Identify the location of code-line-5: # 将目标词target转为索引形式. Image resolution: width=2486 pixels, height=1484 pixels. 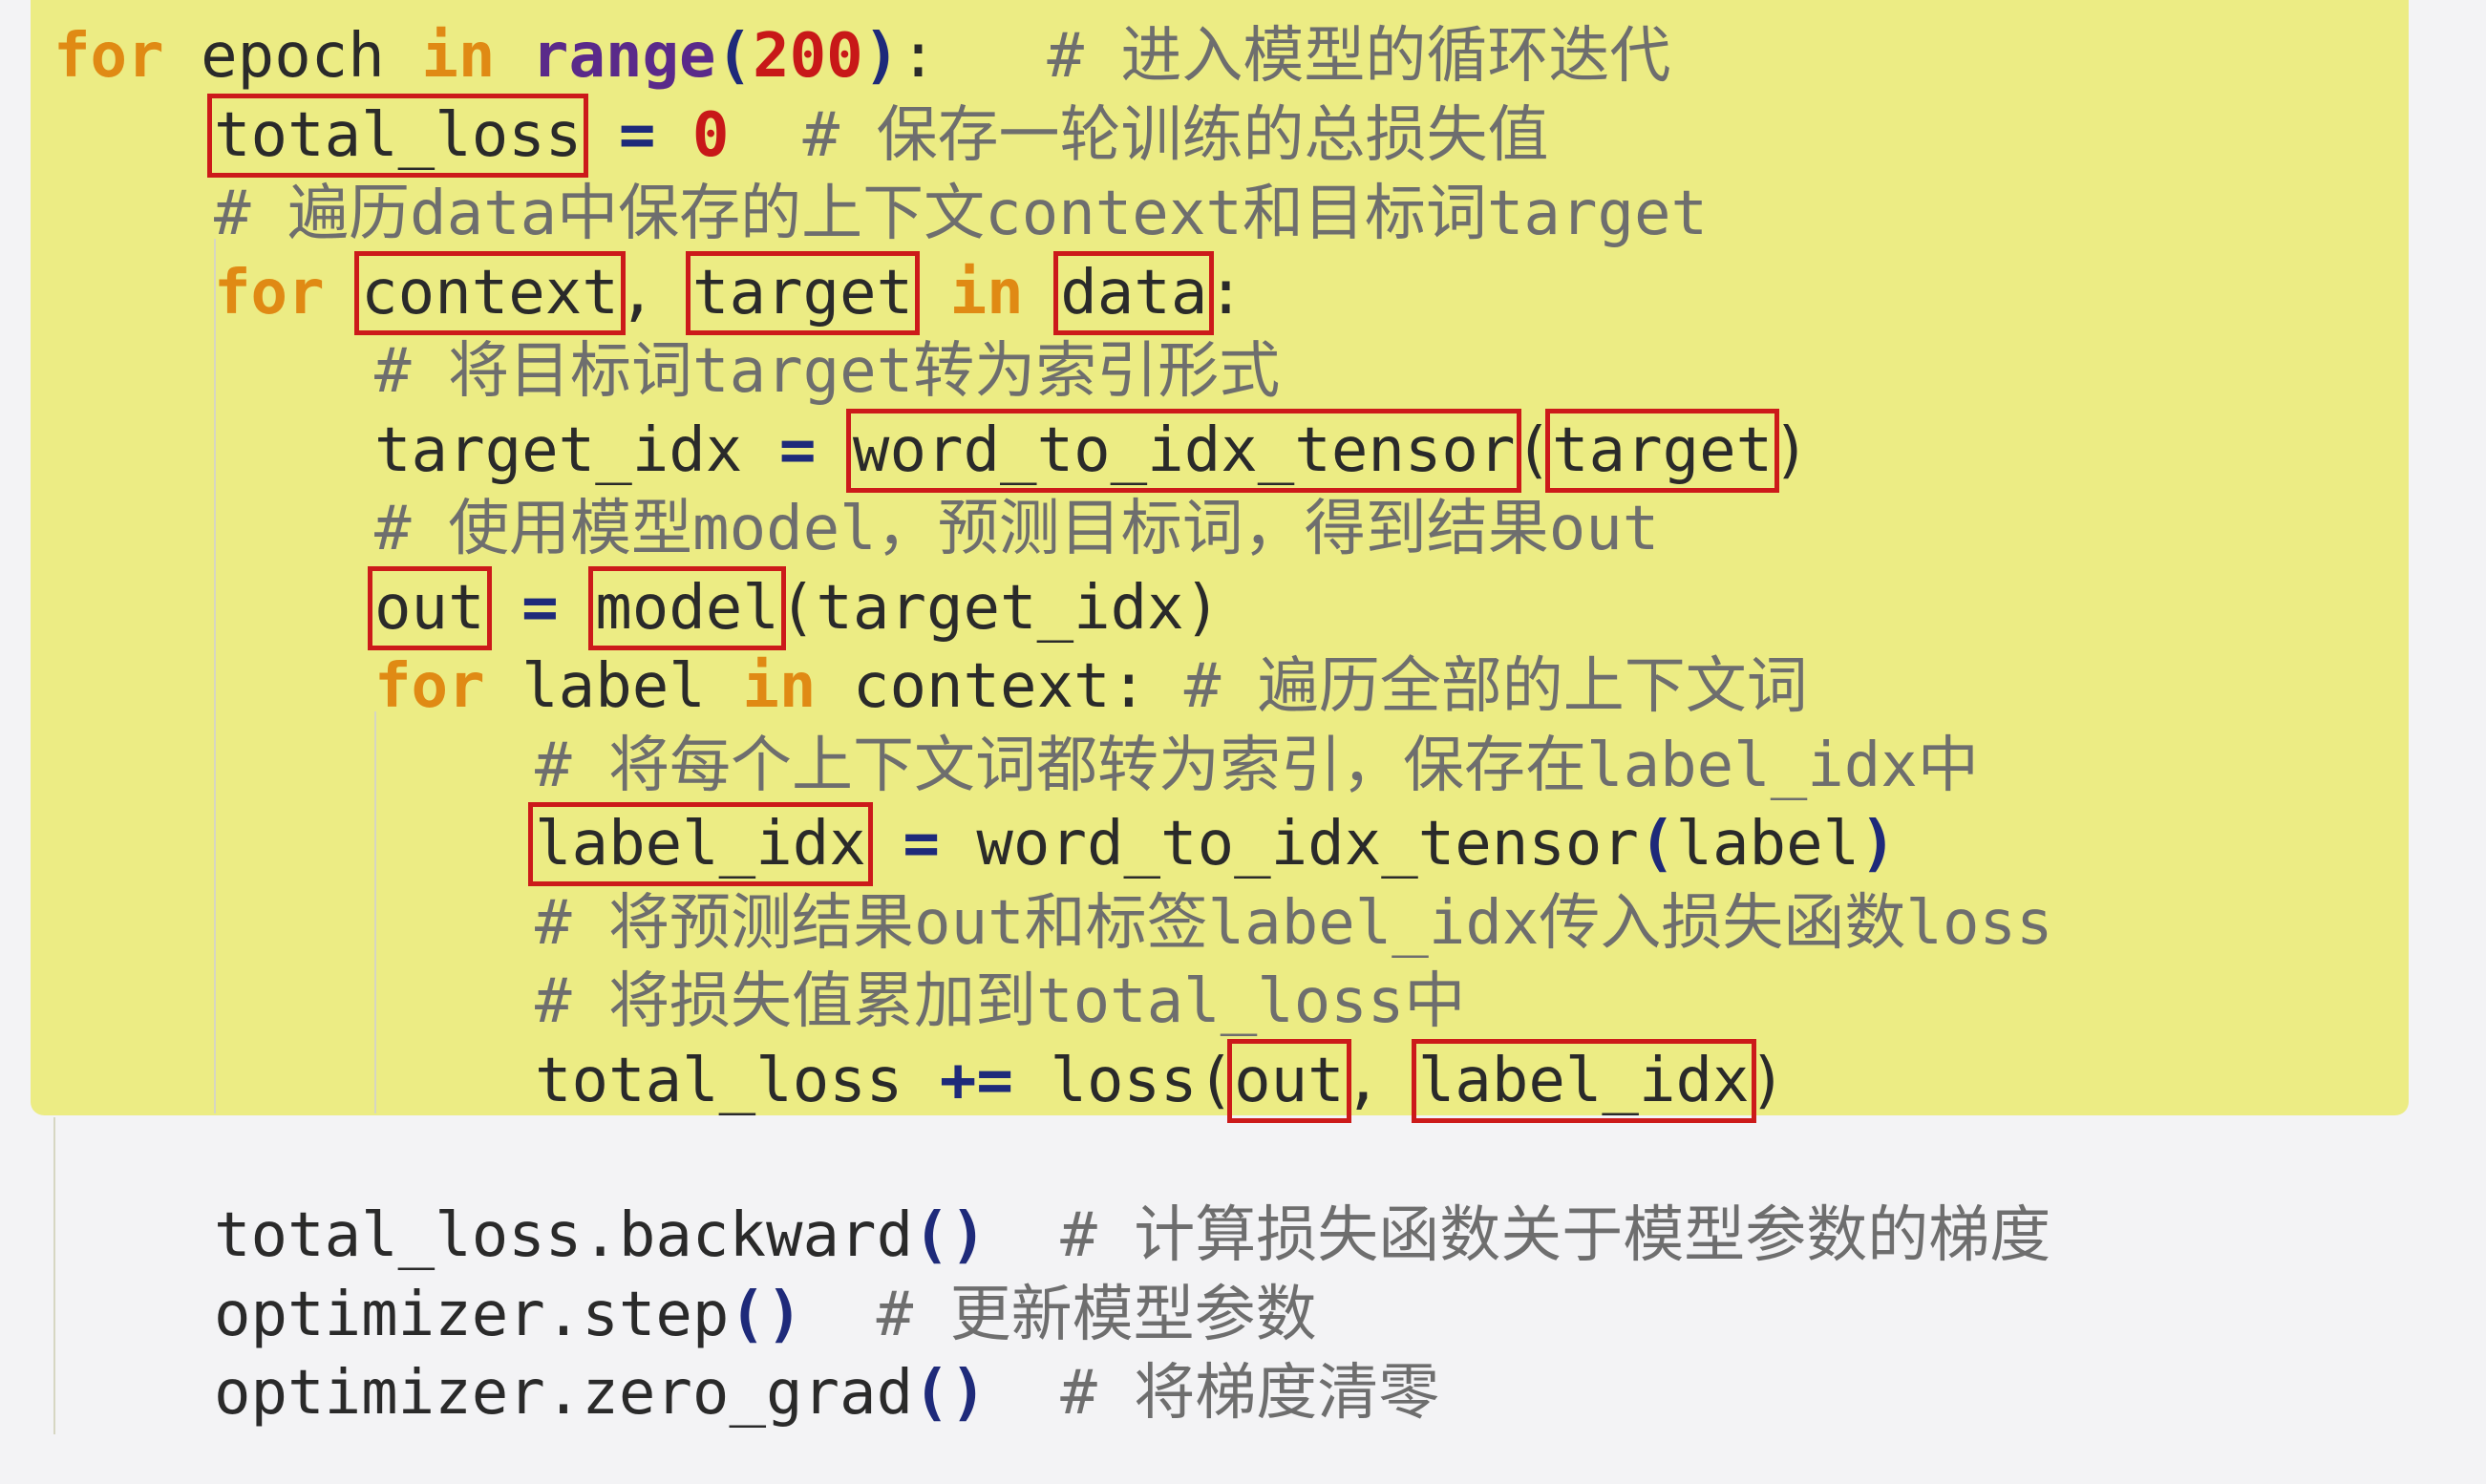
(827, 372).